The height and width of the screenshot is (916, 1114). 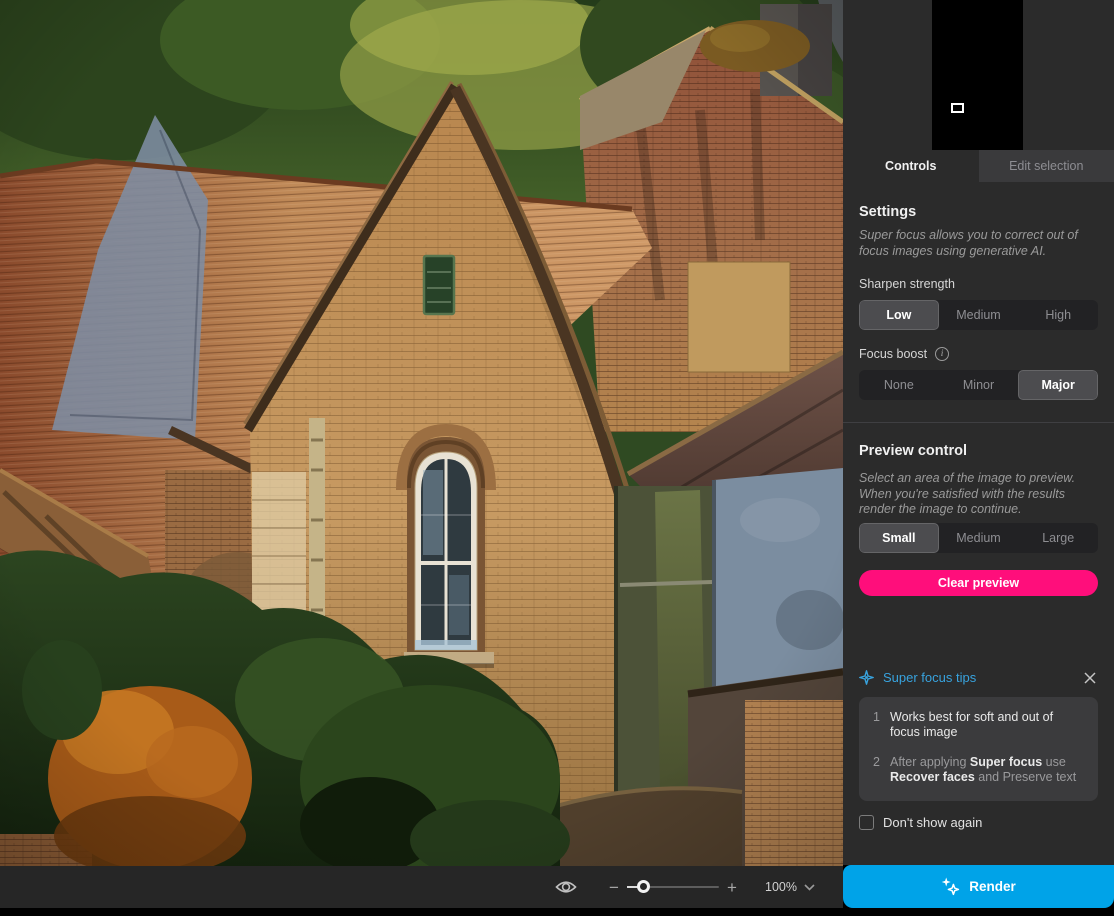 I want to click on sparkle-icon, so click(x=866, y=677).